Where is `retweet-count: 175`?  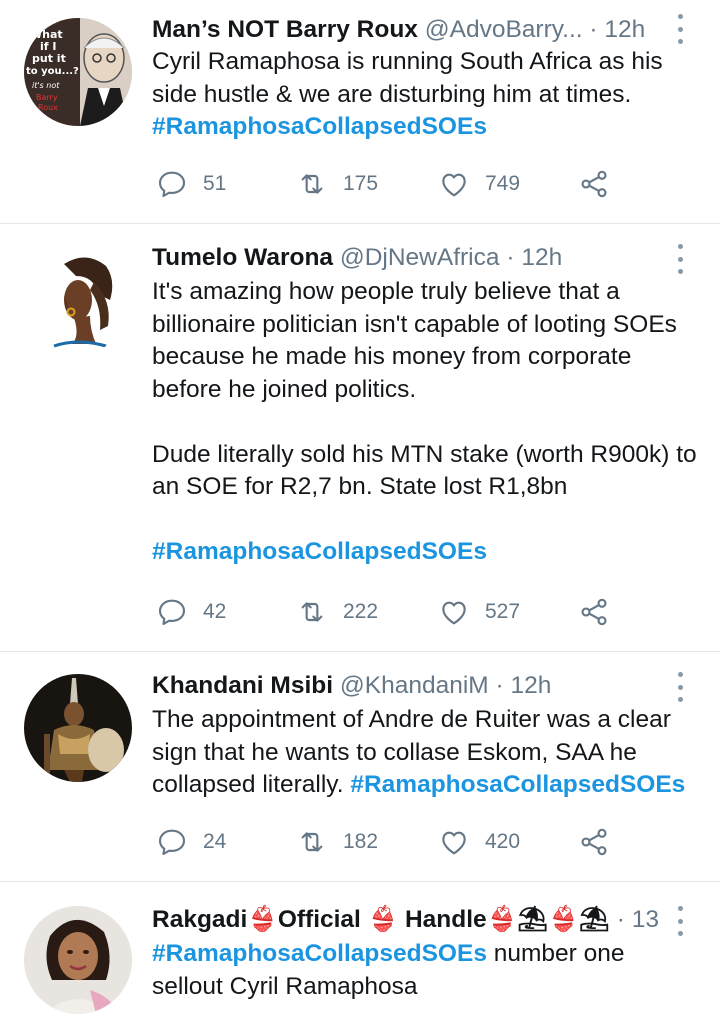 retweet-count: 175 is located at coordinates (361, 183).